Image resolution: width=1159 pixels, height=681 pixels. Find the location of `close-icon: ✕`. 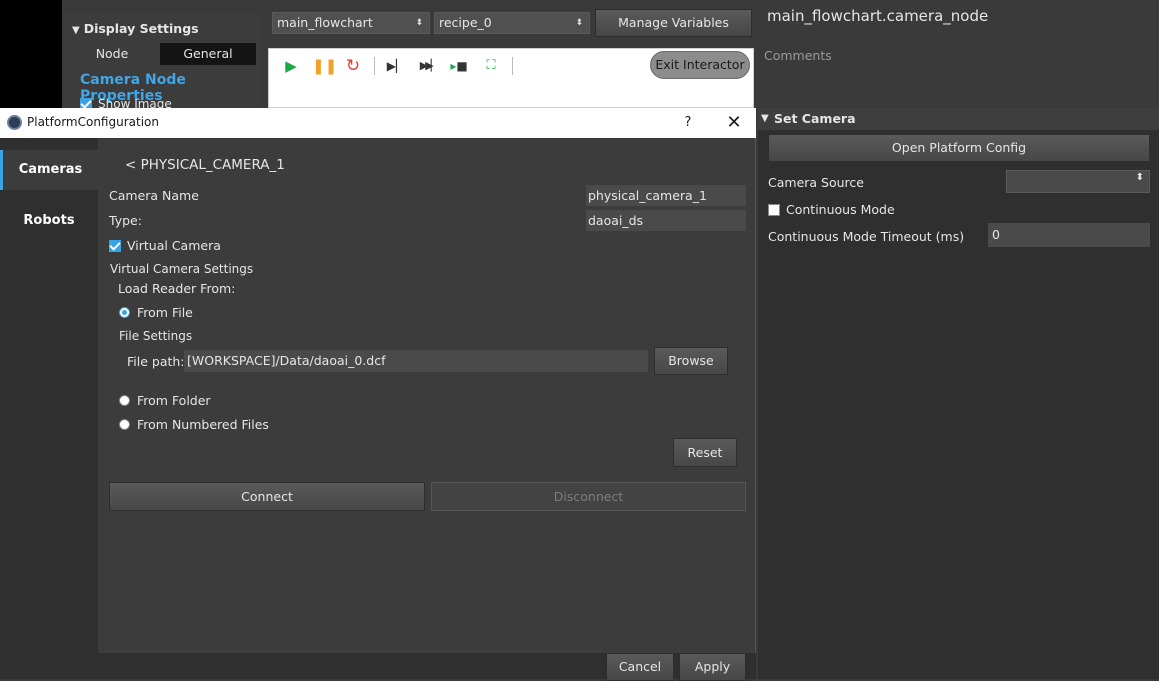

close-icon: ✕ is located at coordinates (734, 123).